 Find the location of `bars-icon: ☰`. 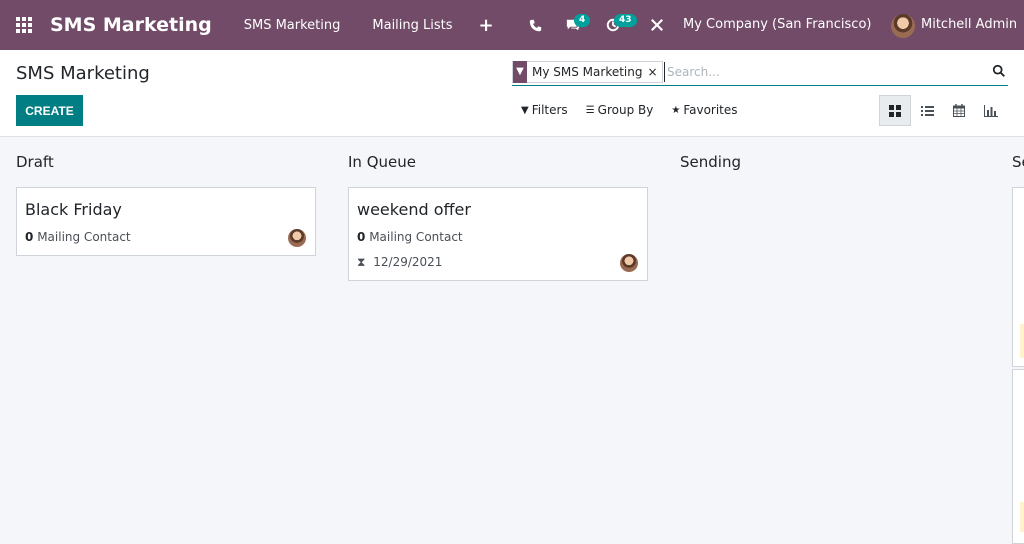

bars-icon: ☰ is located at coordinates (590, 110).